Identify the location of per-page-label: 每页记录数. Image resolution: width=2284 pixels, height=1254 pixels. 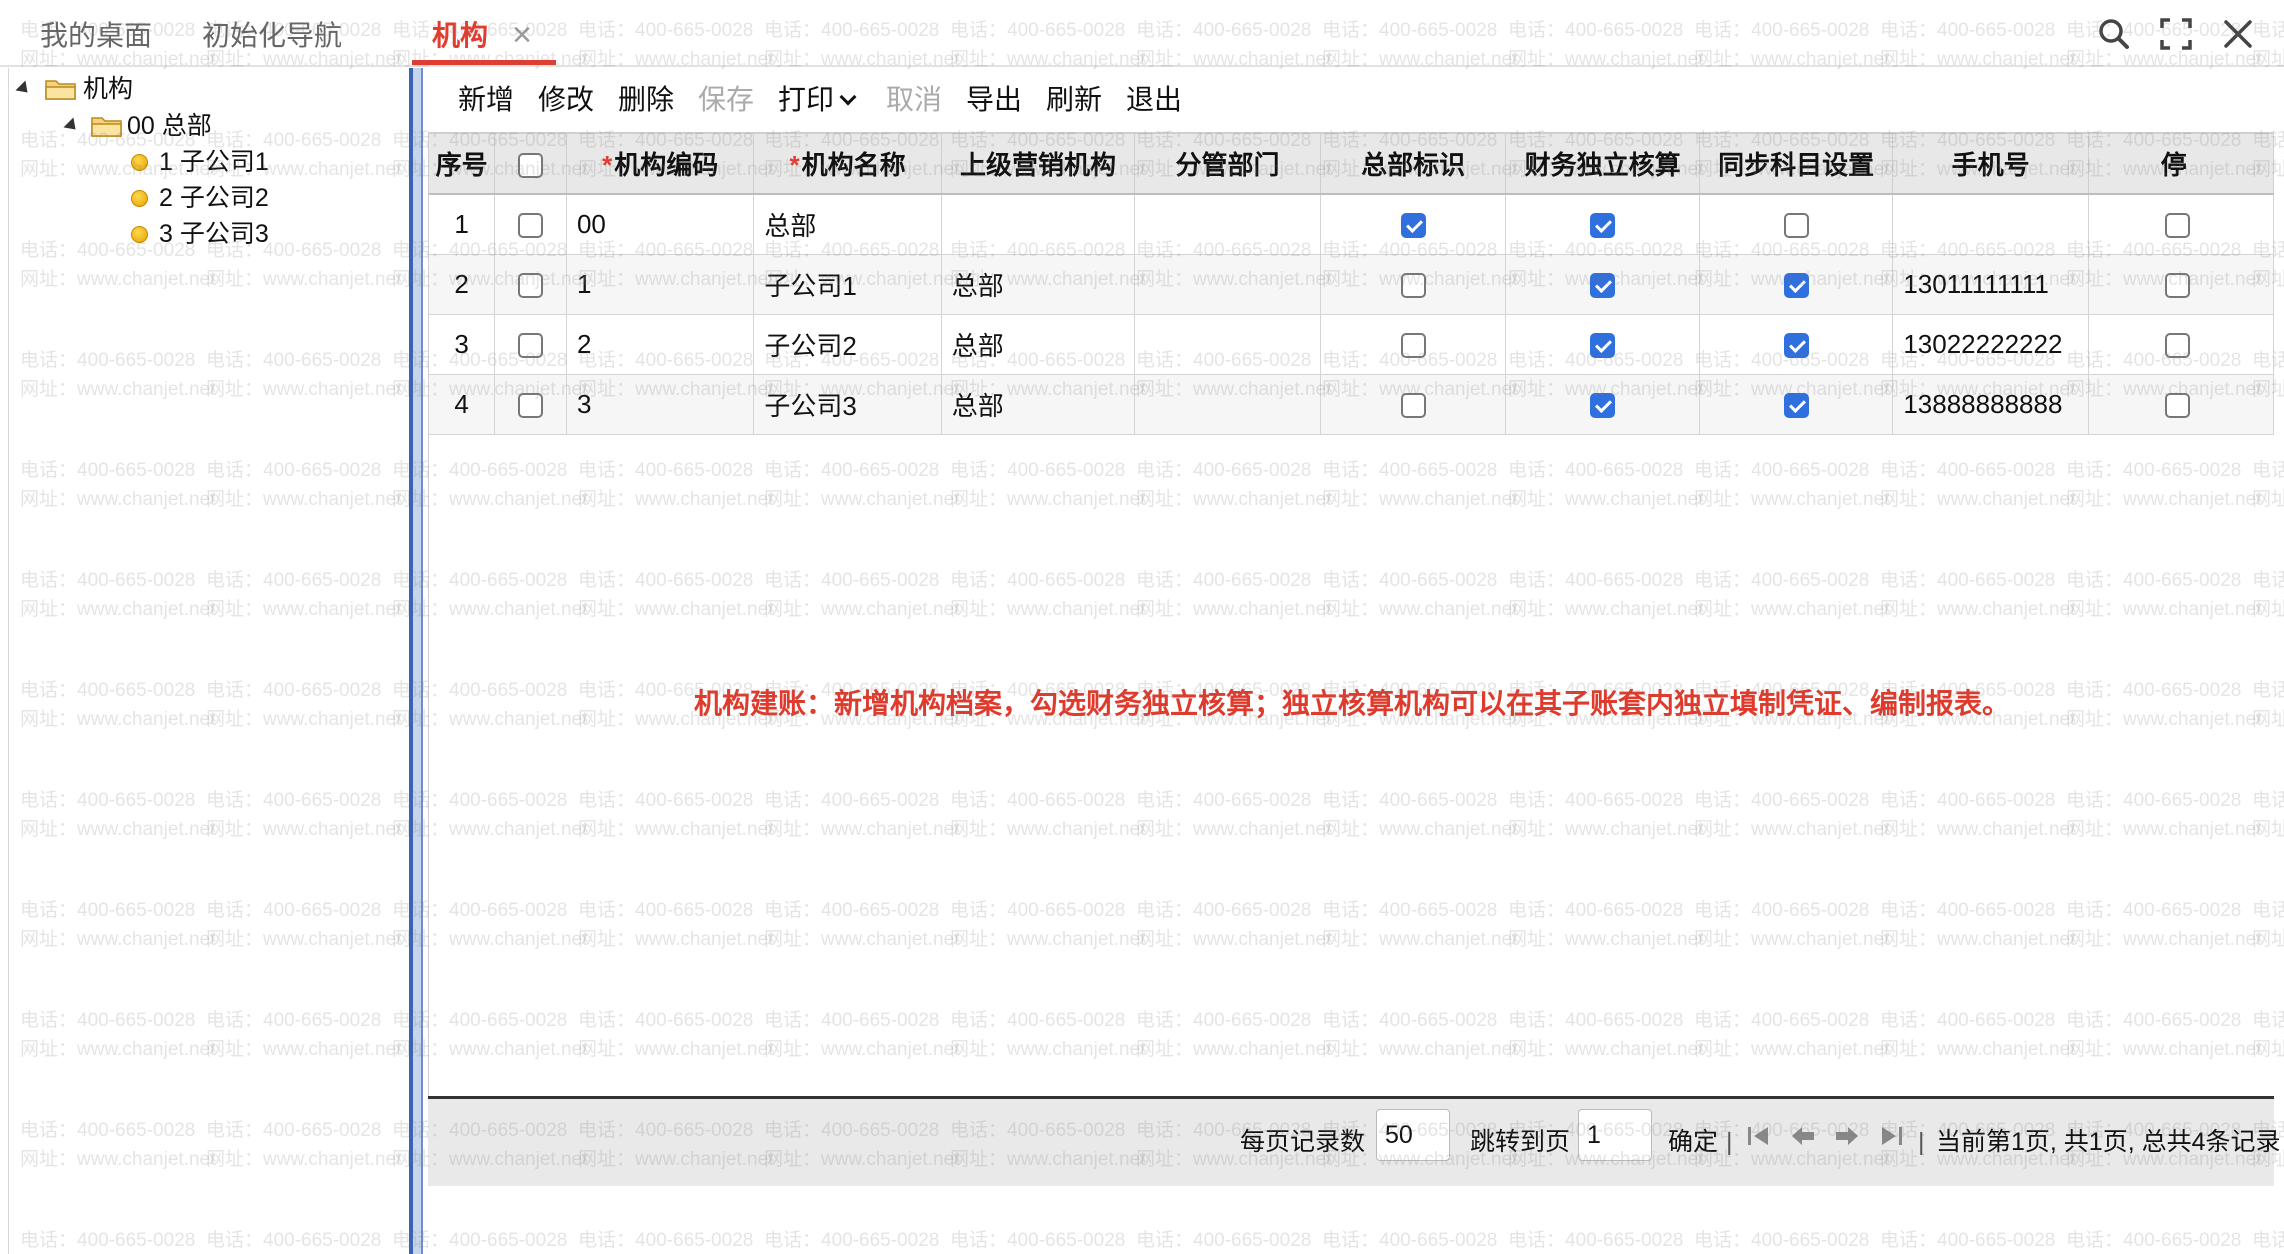
(1303, 1142).